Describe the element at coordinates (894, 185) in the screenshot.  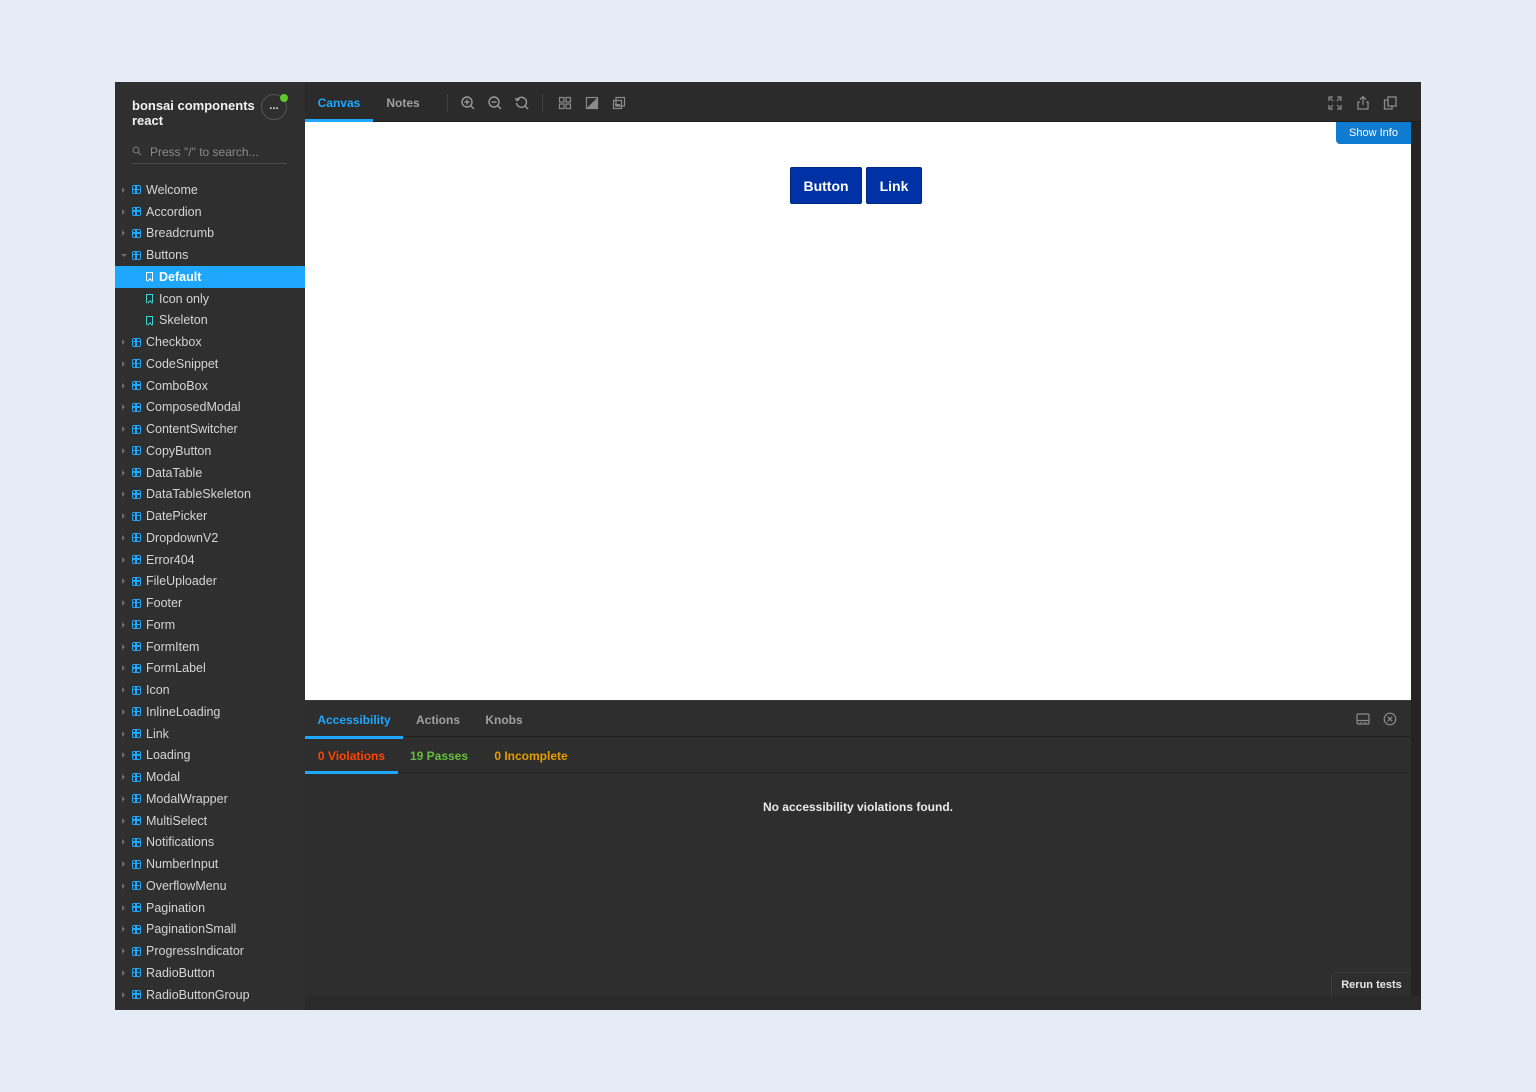
I see `demo-link-button: Link` at that location.